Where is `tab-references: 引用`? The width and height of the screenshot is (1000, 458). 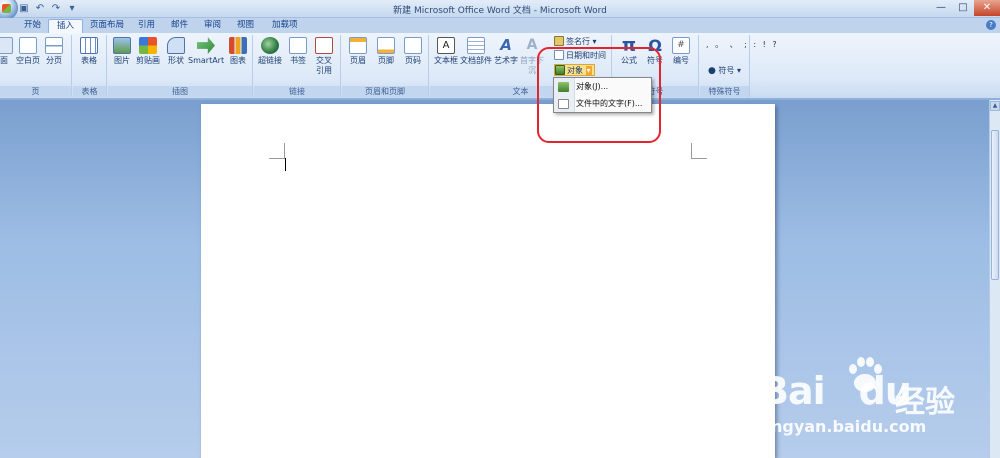
tab-references: 引用 is located at coordinates (146, 26).